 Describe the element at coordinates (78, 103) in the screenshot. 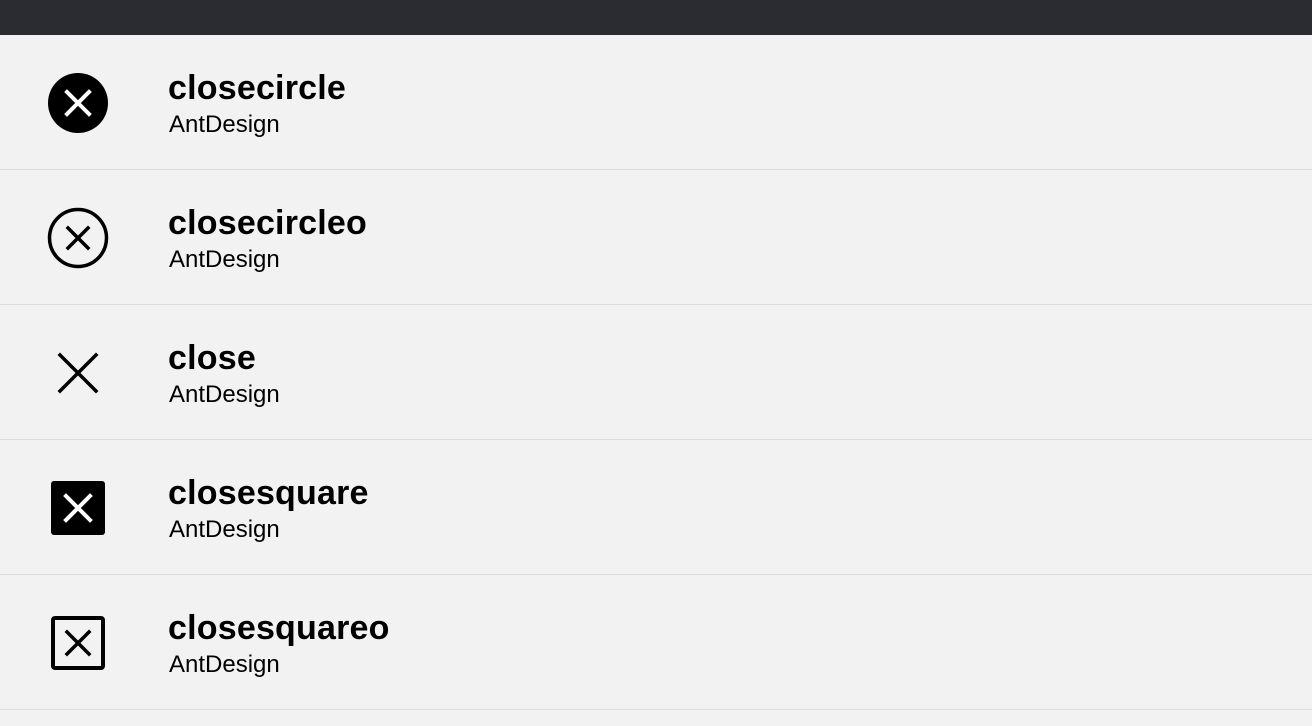

I see `close-circle-filled-icon` at that location.